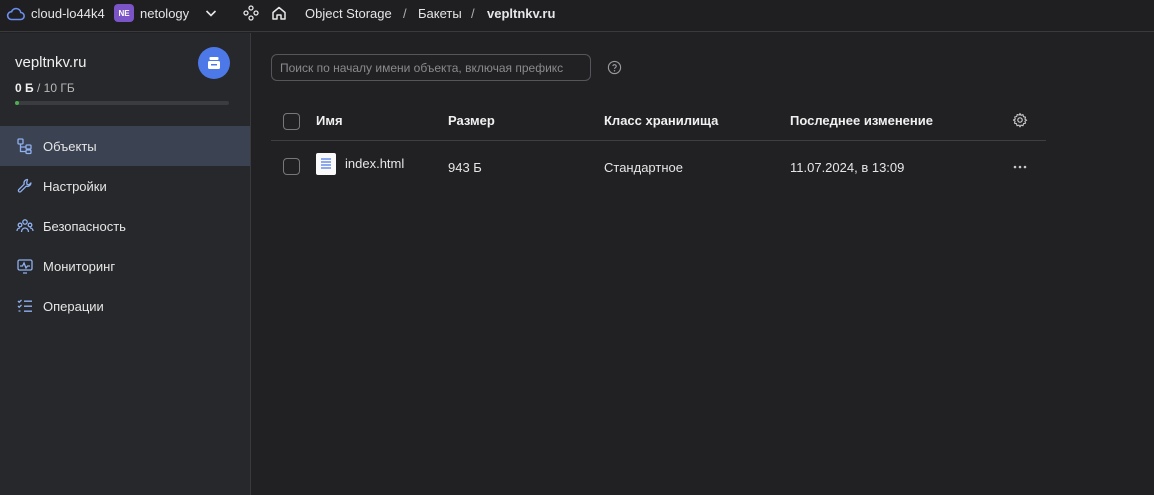  What do you see at coordinates (279, 13) in the screenshot?
I see `home-icon` at bounding box center [279, 13].